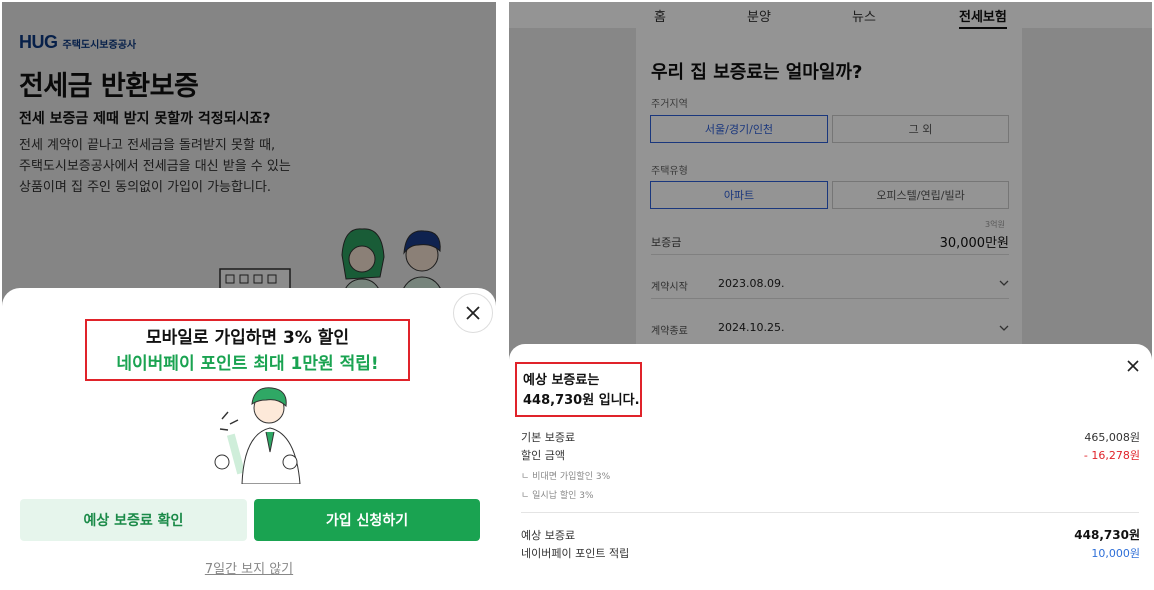  I want to click on points-value: 10,000원, so click(1115, 553).